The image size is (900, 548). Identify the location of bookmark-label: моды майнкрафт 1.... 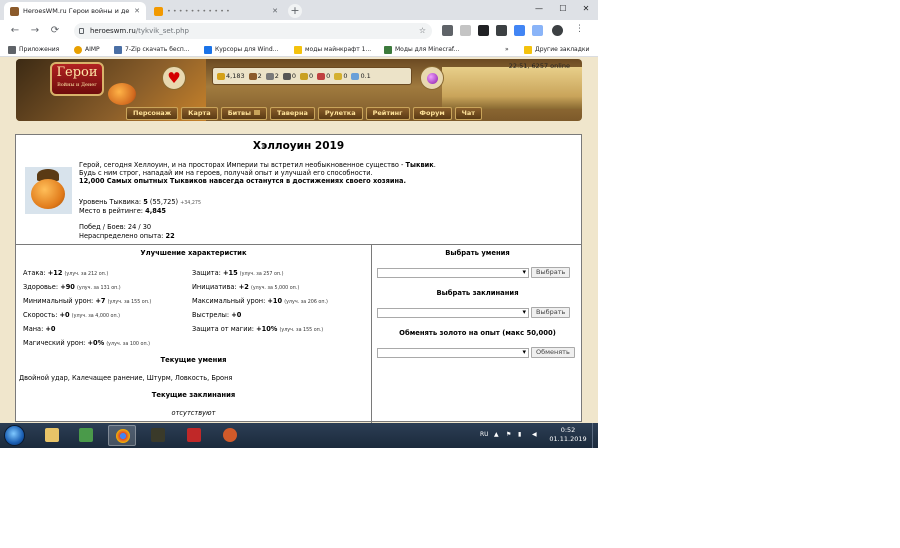
(338, 49).